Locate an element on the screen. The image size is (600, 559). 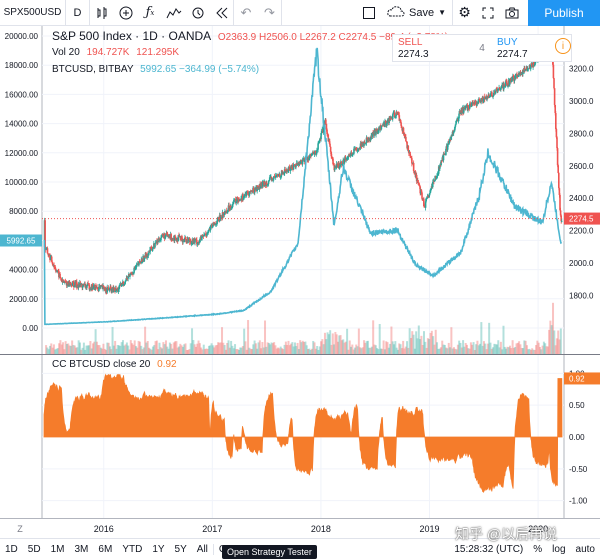
symbol-search-button: SPX500USD is located at coordinates (33, 13).